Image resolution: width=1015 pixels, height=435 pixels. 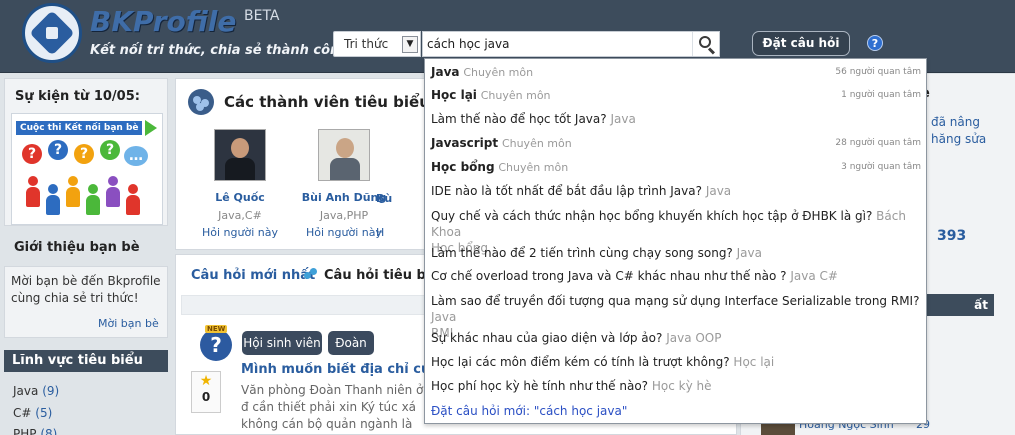 I want to click on beta-label: BETA, so click(x=262, y=16).